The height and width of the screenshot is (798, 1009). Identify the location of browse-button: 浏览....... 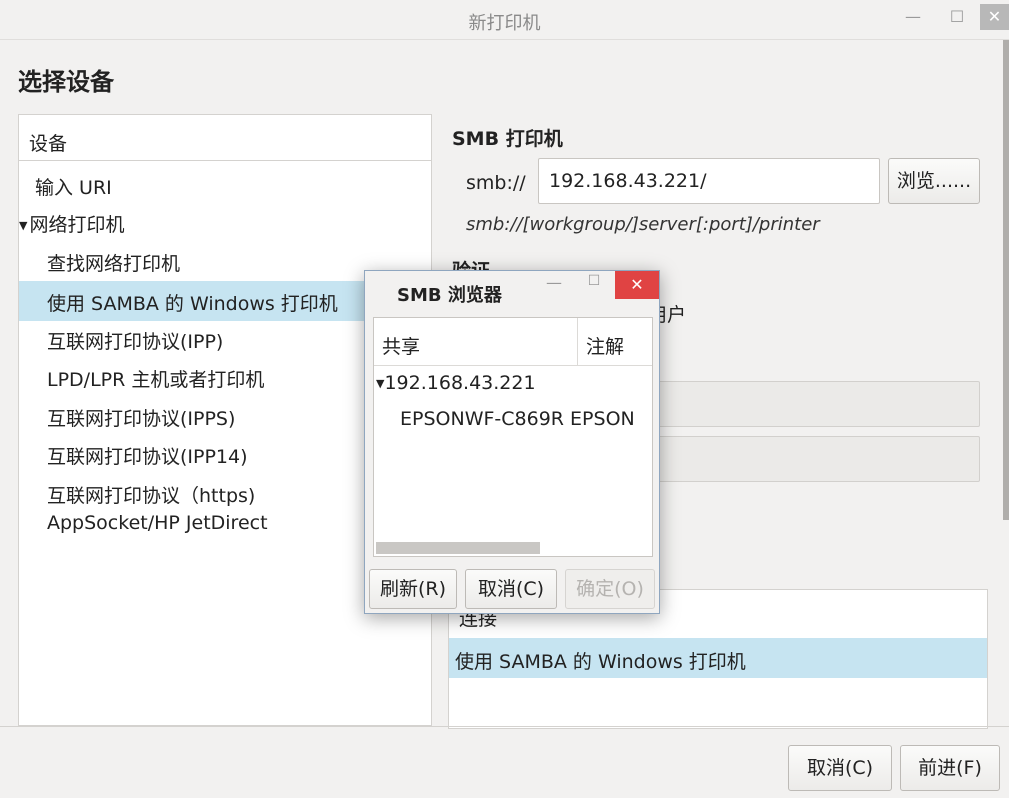
(934, 181).